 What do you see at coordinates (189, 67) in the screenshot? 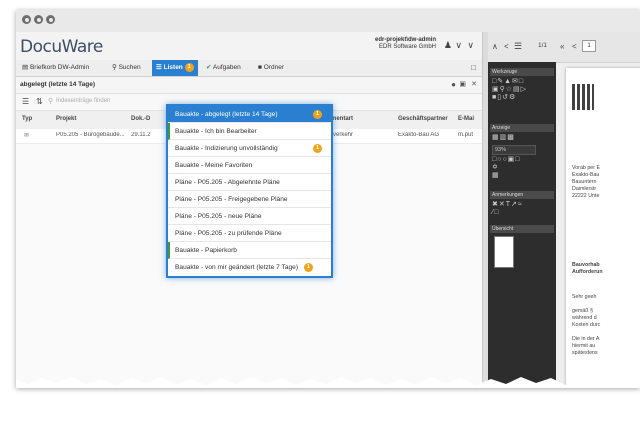
I see `listen-count-badge: 1` at bounding box center [189, 67].